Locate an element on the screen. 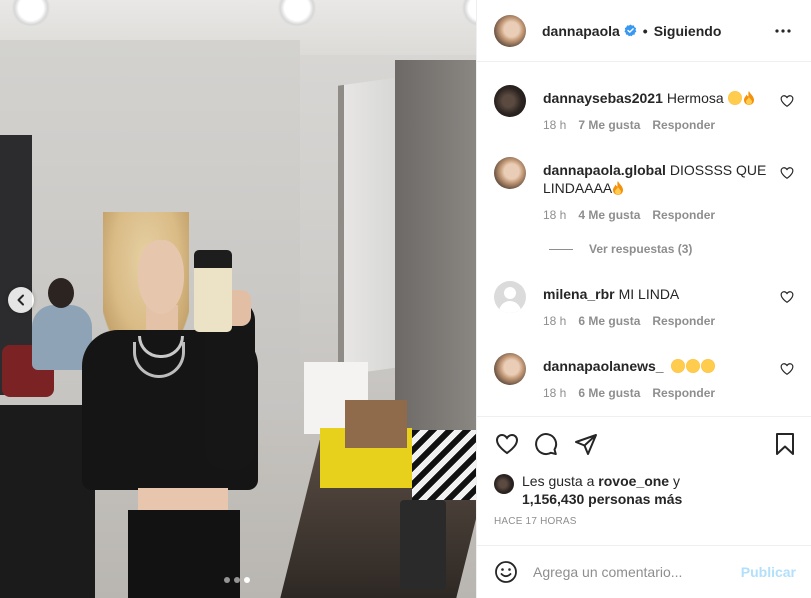 Image resolution: width=811 pixels, height=598 pixels. comment-input is located at coordinates (633, 572).